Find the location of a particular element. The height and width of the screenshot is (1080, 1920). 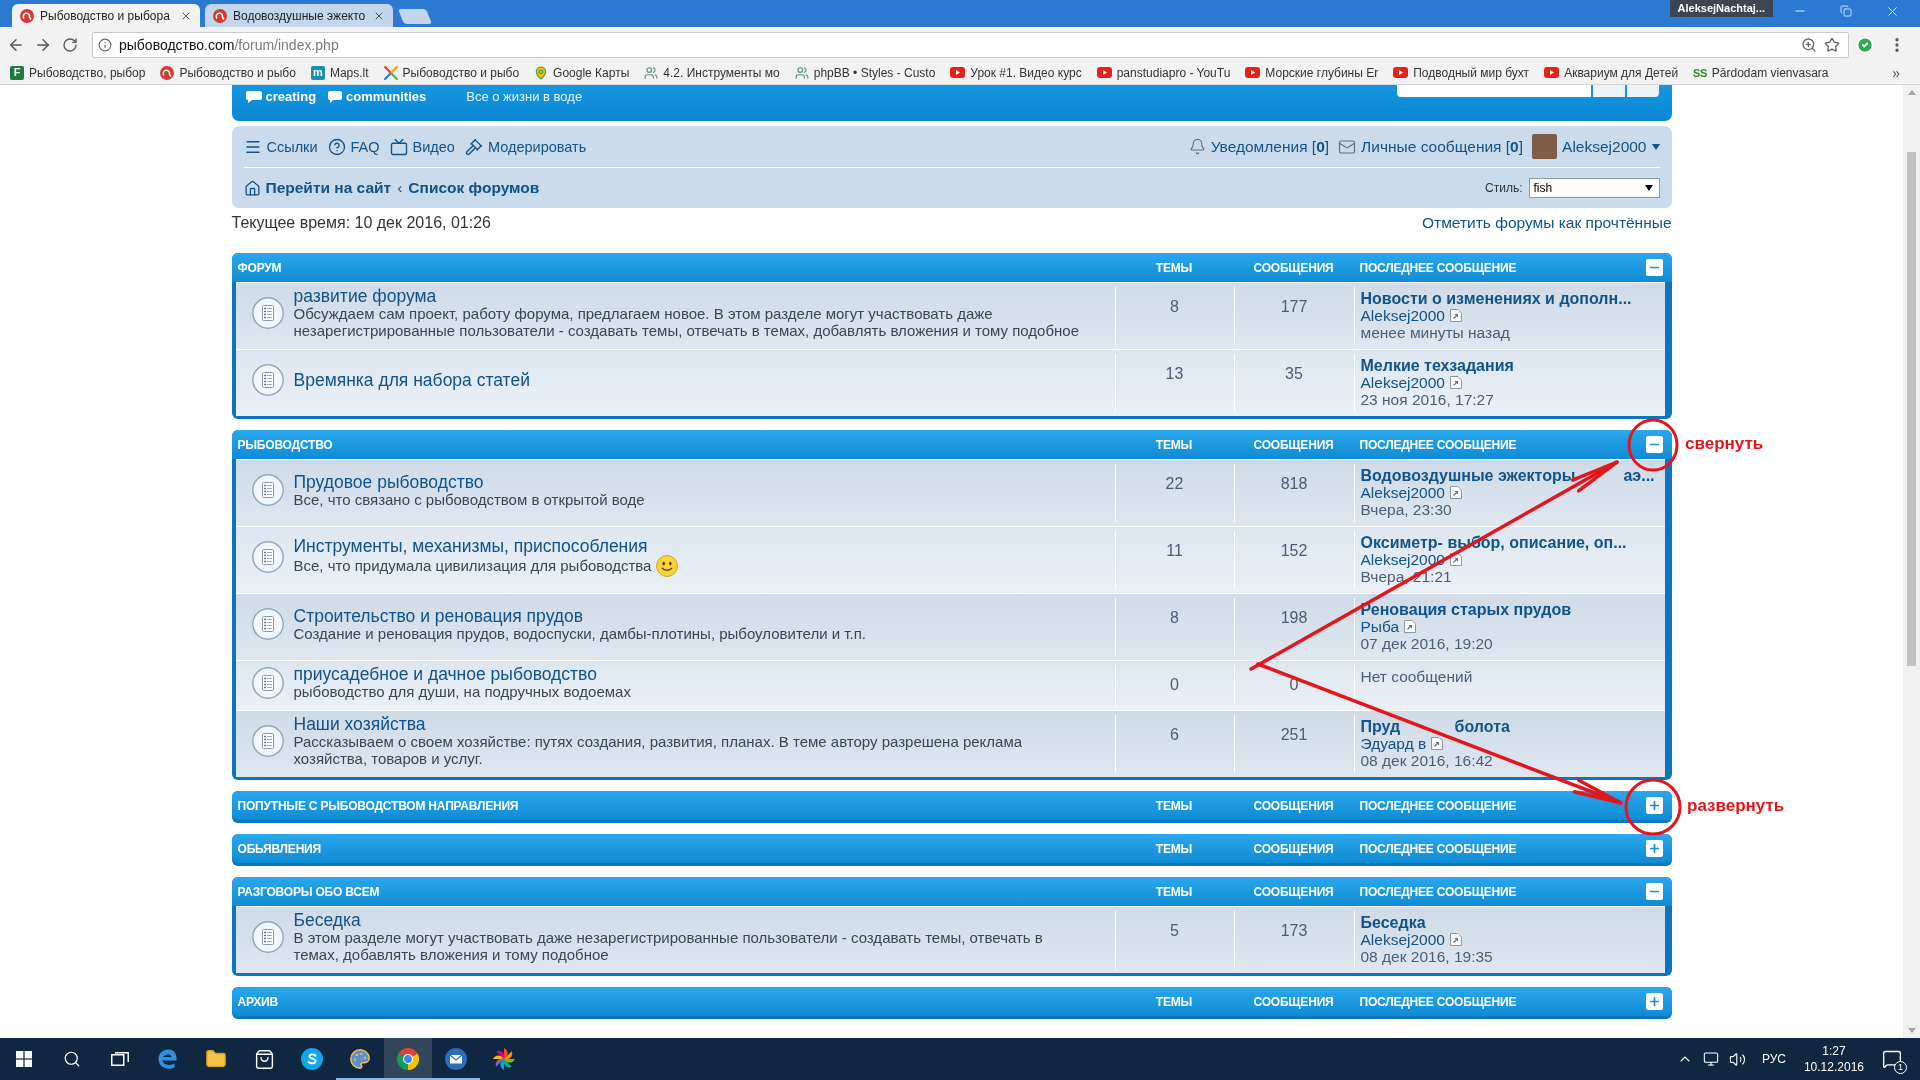

shopping-bag-icon is located at coordinates (264, 1059).